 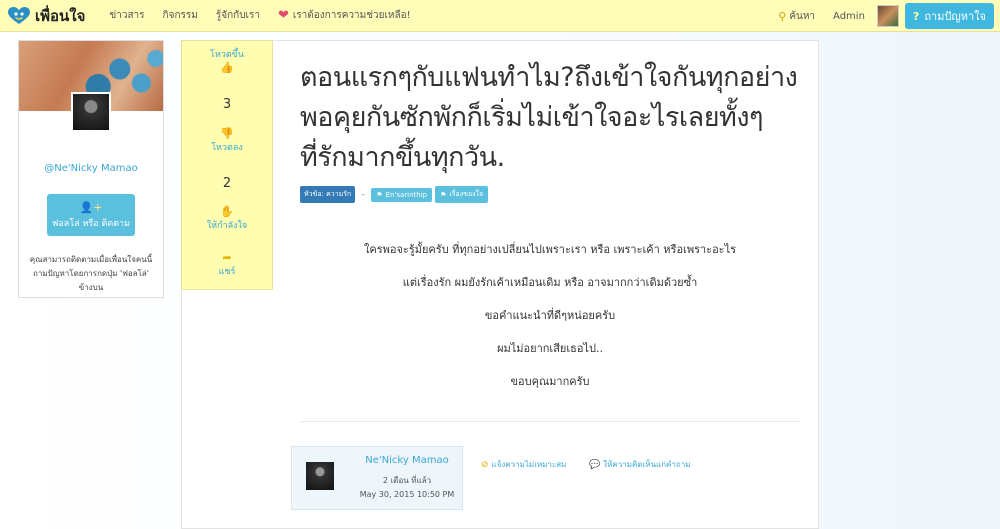 What do you see at coordinates (19, 15) in the screenshot?
I see `heart-logo-icon` at bounding box center [19, 15].